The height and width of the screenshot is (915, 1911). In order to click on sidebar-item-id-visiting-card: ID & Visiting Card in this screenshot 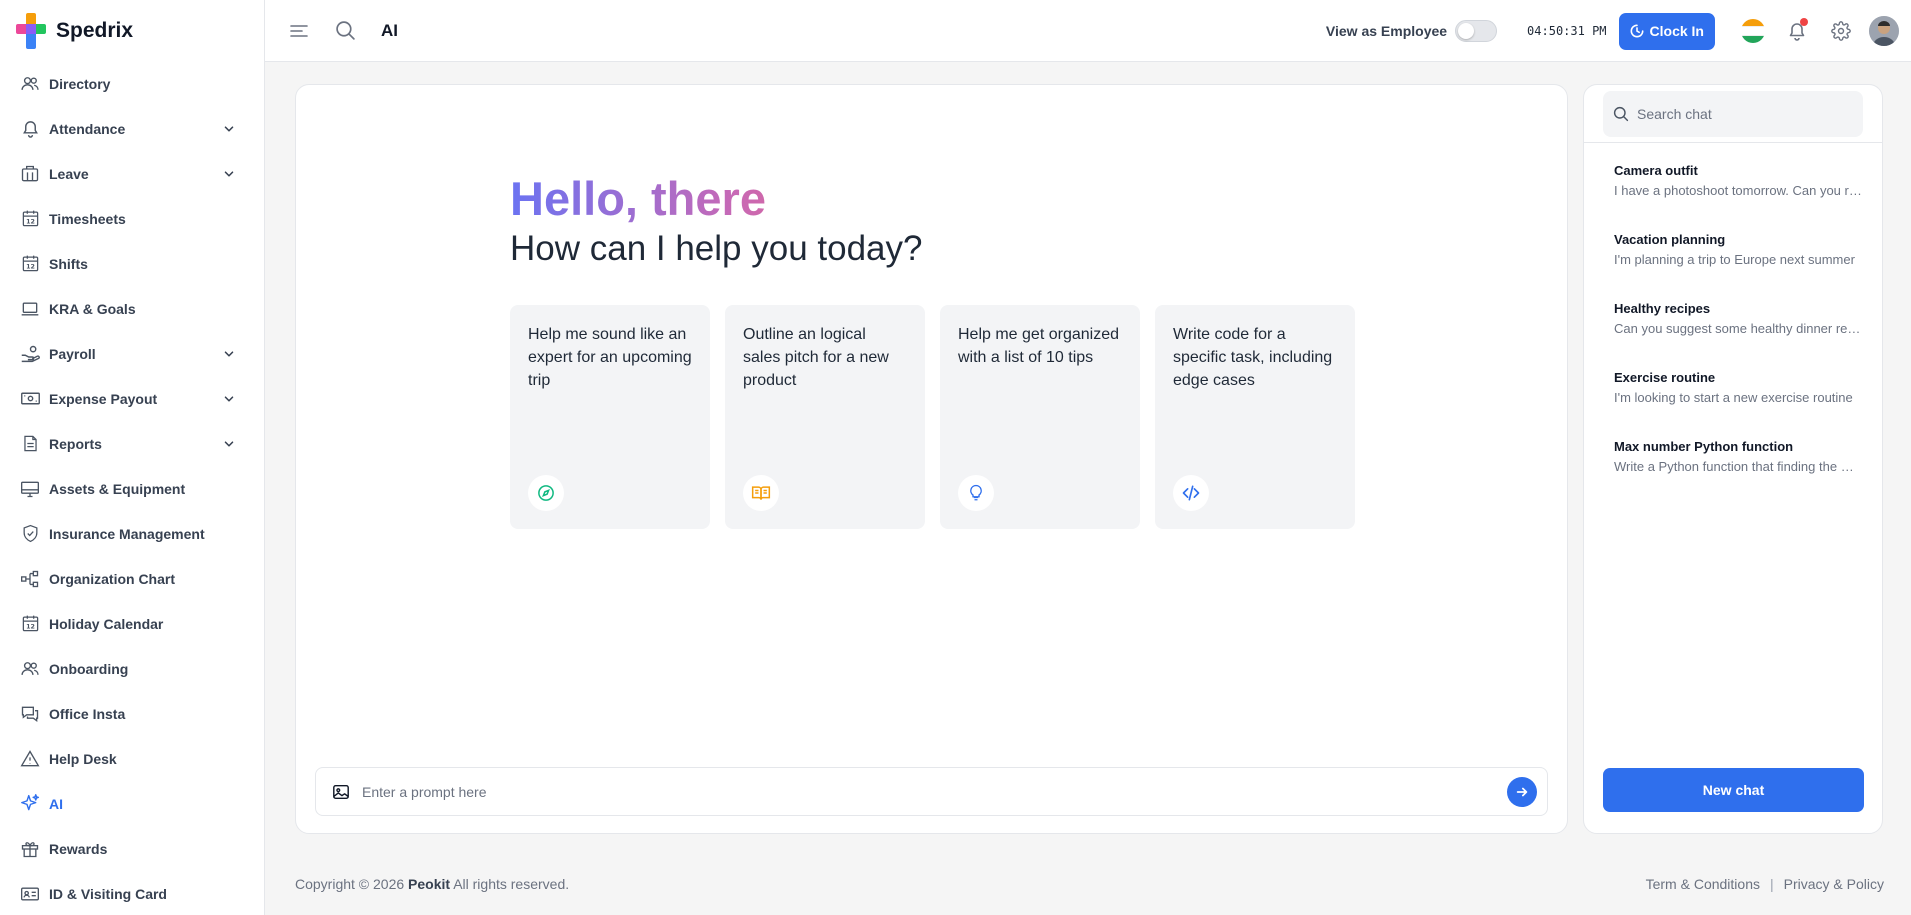, I will do `click(132, 893)`.